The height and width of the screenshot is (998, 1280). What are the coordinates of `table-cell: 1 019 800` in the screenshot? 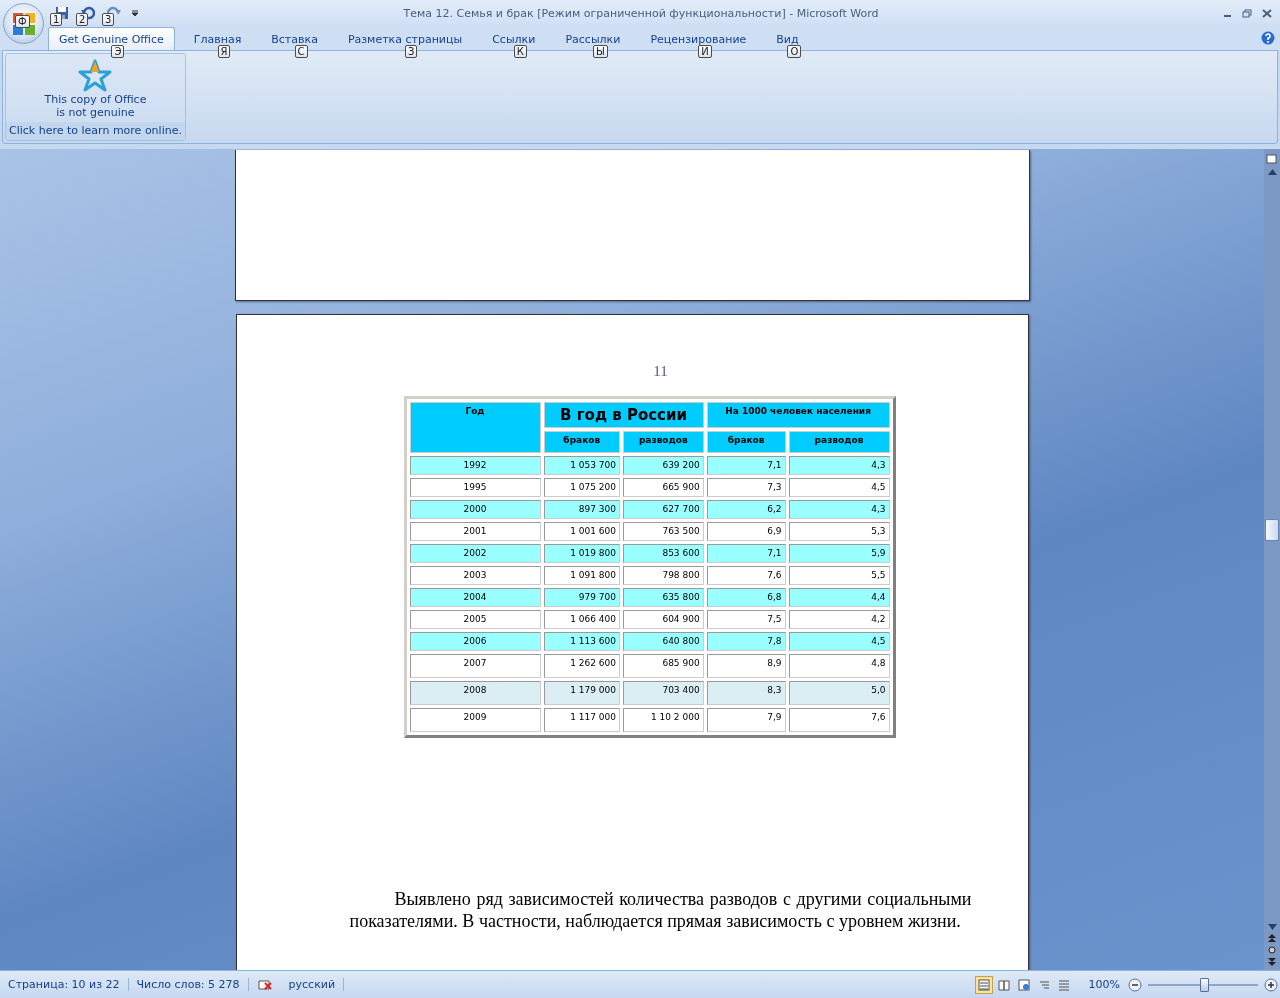 It's located at (581, 553).